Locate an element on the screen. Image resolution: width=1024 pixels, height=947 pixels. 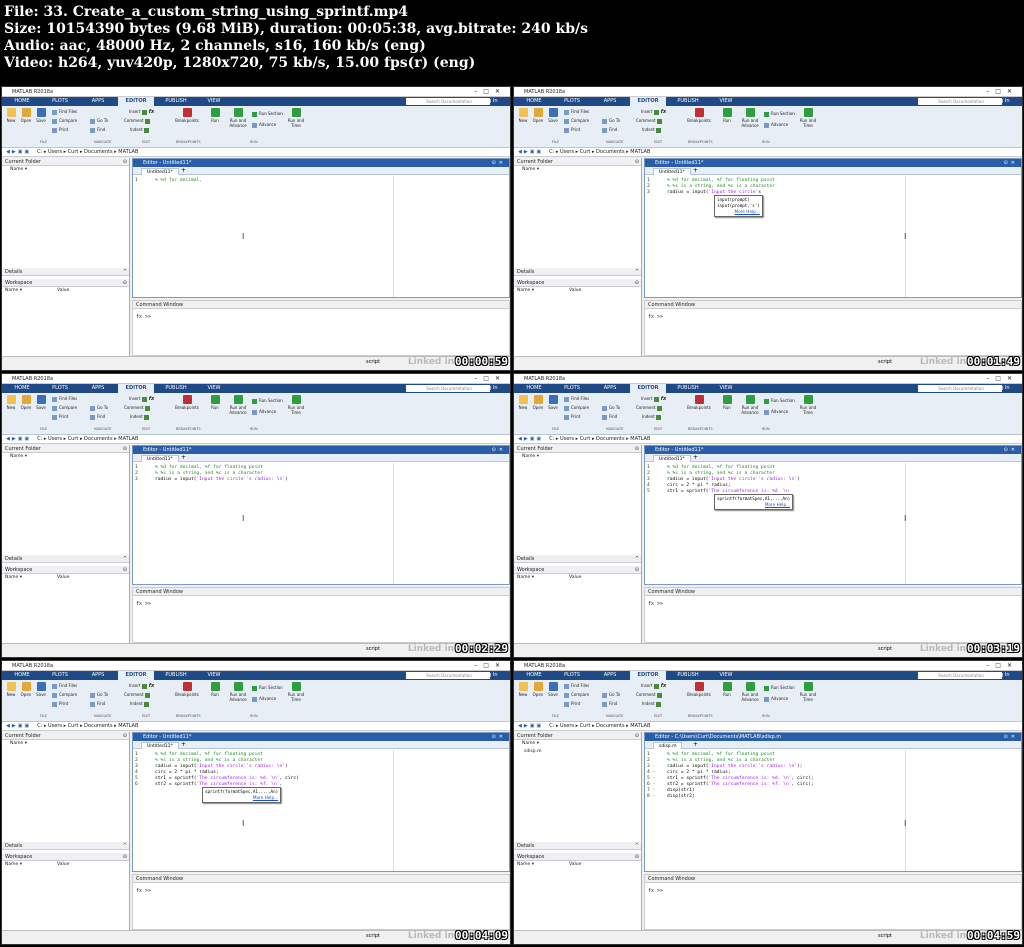
details-header: Details ^ is located at coordinates (65, 272).